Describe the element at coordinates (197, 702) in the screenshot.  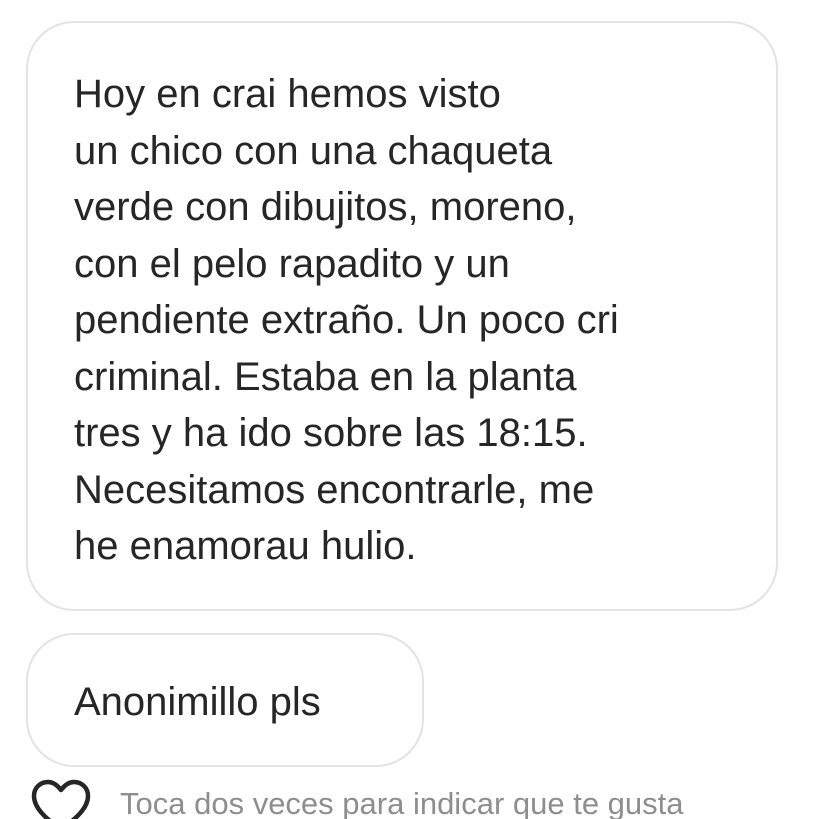
I see `message-text: Anonimillo pls` at that location.